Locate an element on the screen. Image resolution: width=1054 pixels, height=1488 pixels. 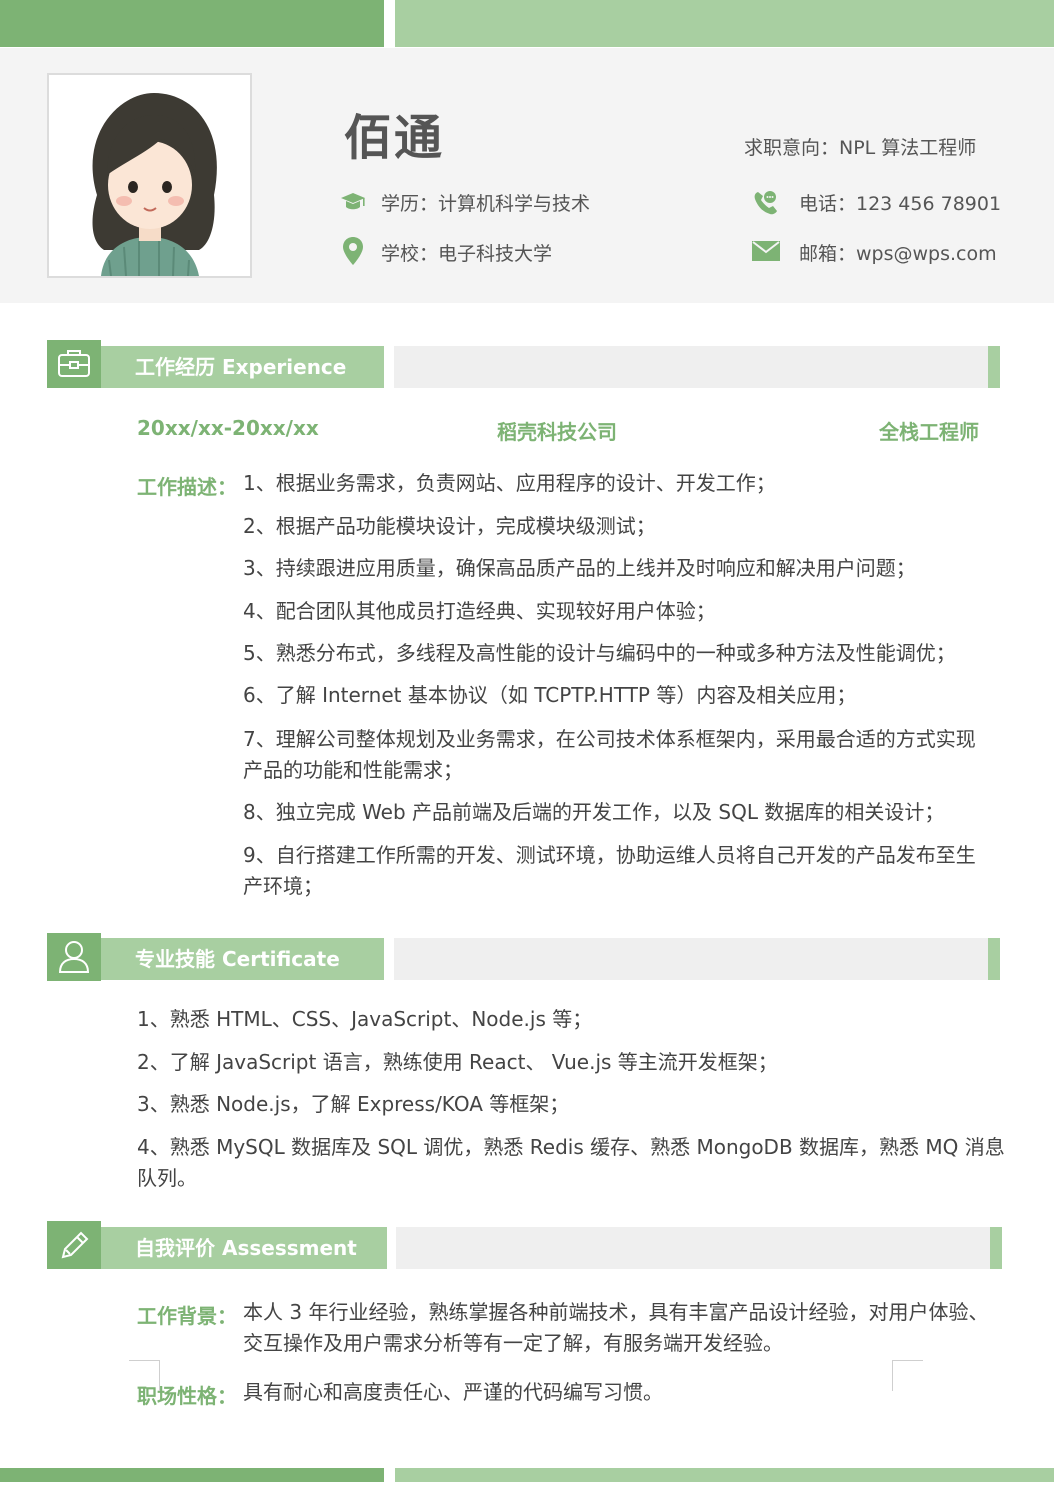
work-desc-item: 2、根据产品功能模块设计，完成模块级测试； is located at coordinates (449, 526).